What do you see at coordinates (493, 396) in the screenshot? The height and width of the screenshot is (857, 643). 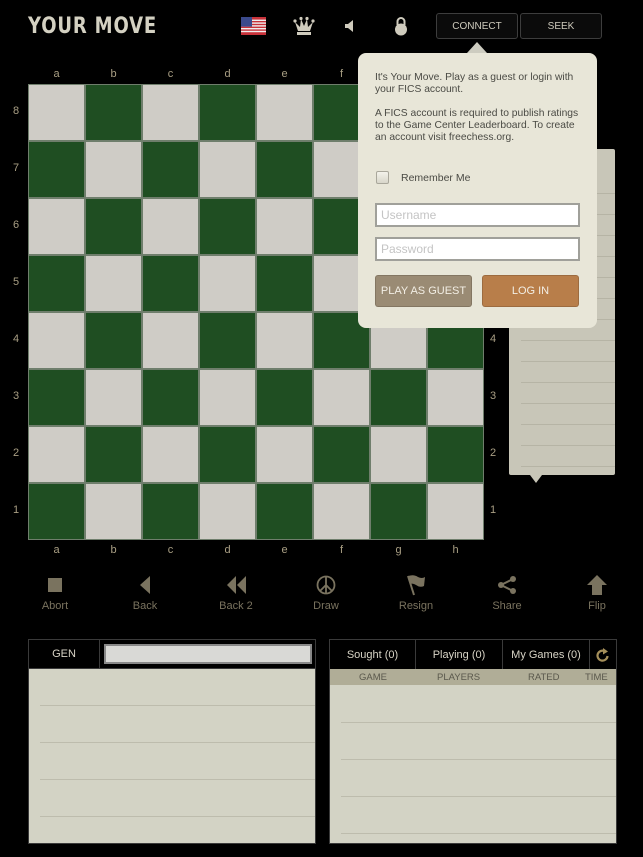 I see `rank-label: 3` at bounding box center [493, 396].